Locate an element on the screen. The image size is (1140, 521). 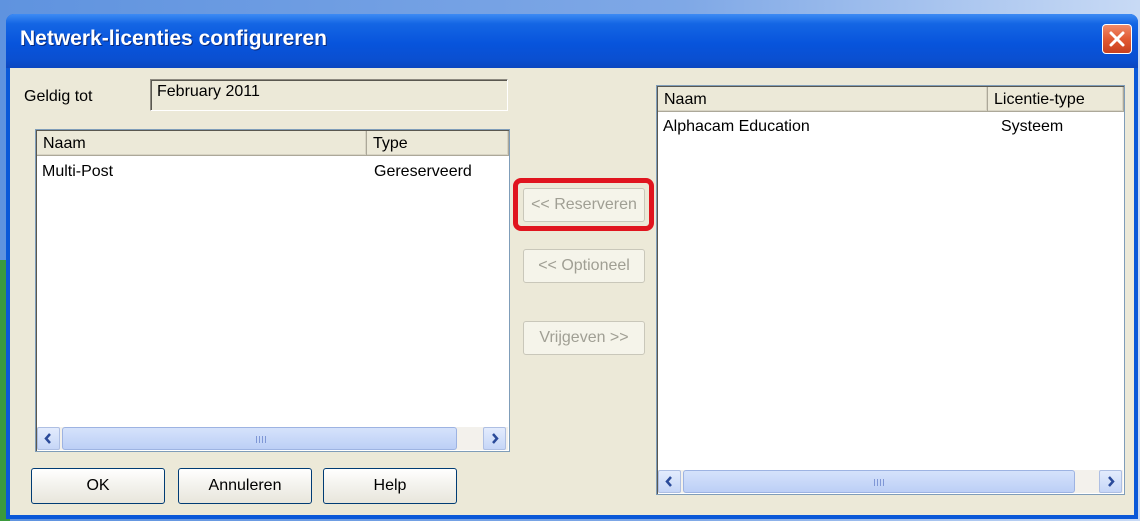
right-row-type: Systeem is located at coordinates (1032, 126).